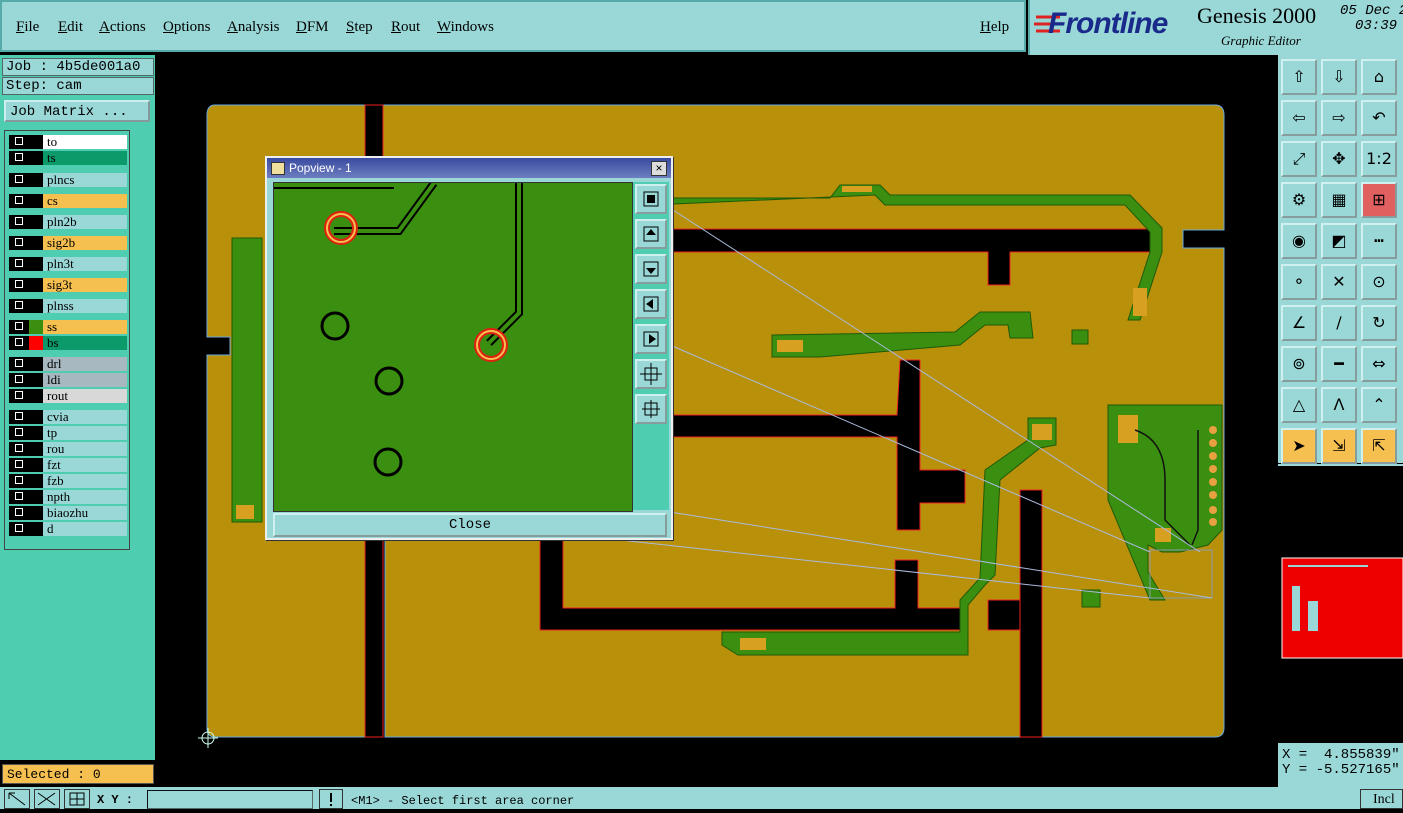  Describe the element at coordinates (68, 449) in the screenshot. I see `layer-row-rou: rou` at that location.